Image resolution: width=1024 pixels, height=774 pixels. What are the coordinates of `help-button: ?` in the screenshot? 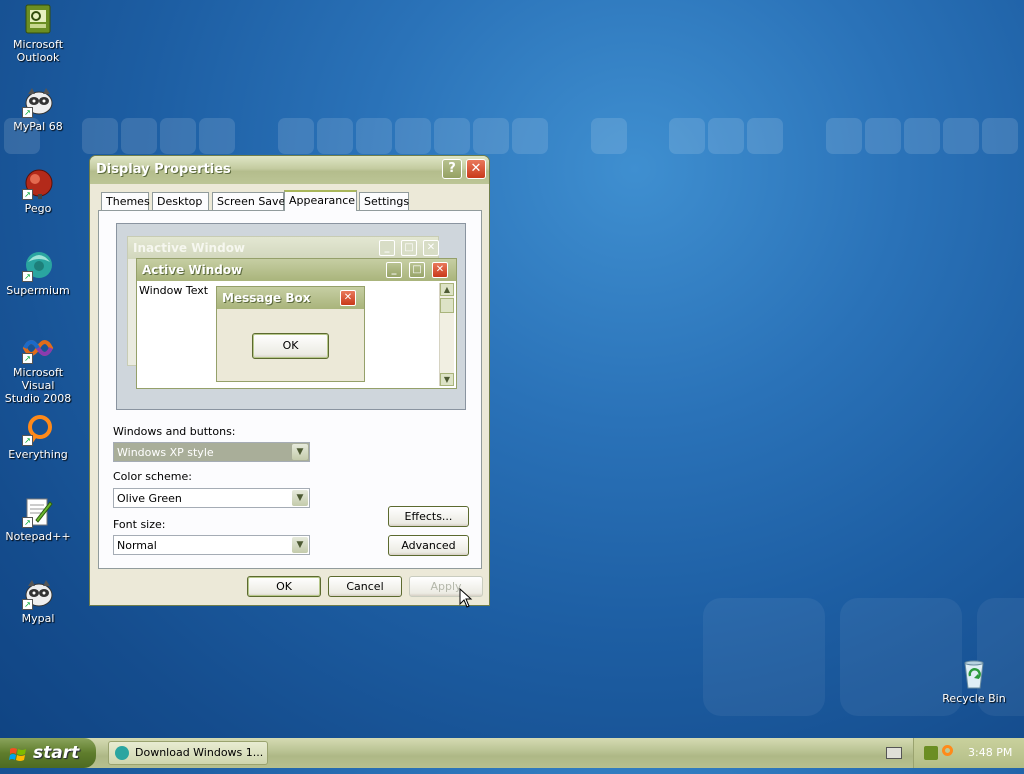 It's located at (452, 169).